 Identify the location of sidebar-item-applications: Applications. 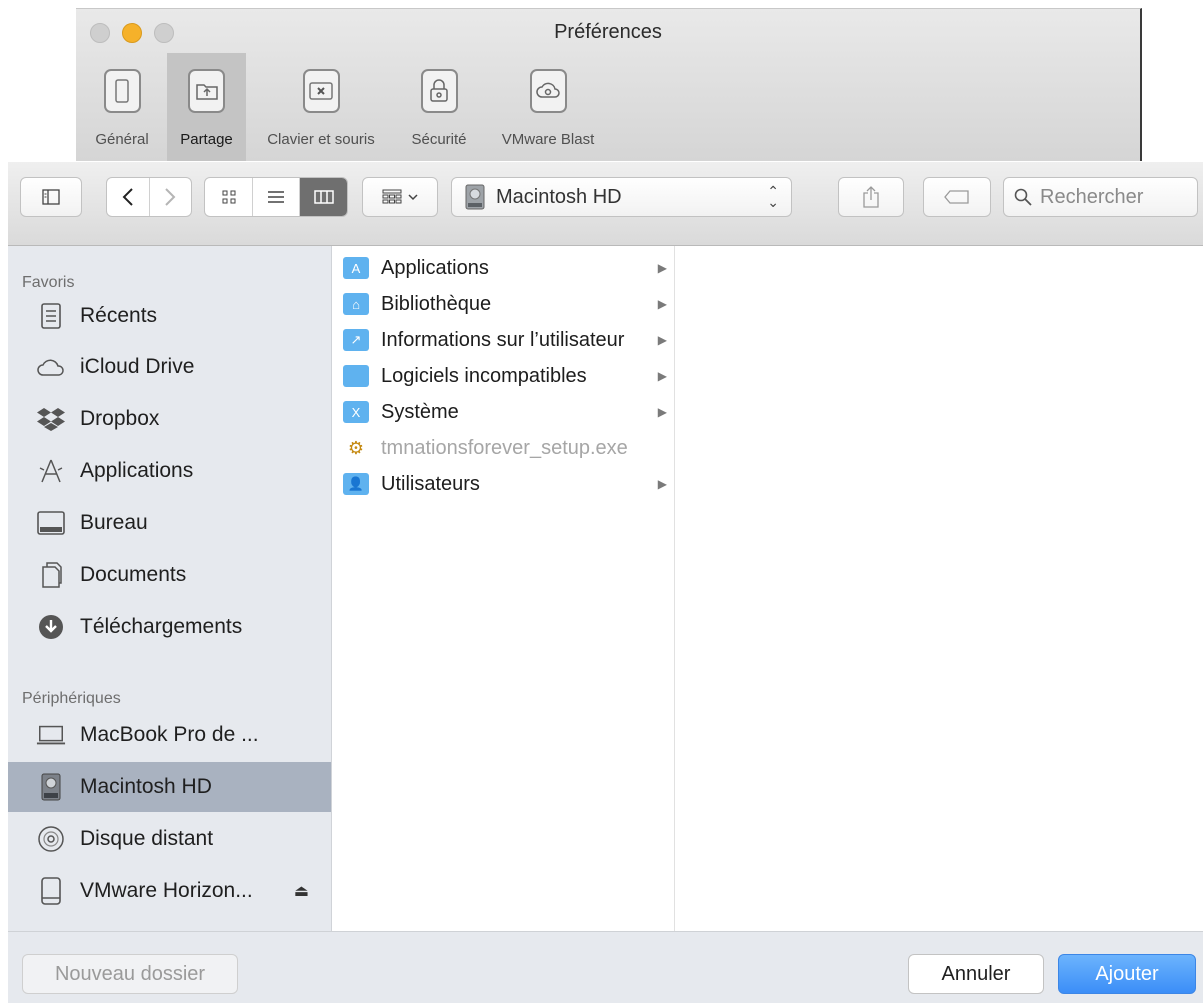
(169, 471).